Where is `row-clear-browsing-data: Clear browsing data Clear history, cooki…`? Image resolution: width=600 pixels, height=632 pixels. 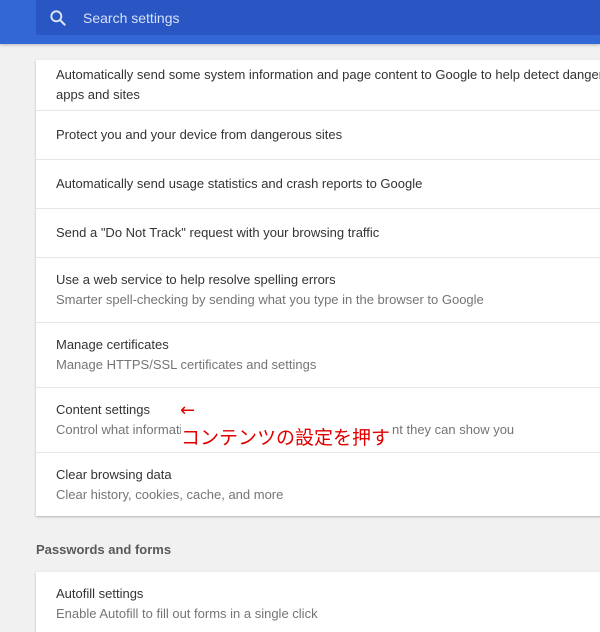
row-clear-browsing-data: Clear browsing data Clear history, cooki… is located at coordinates (318, 484).